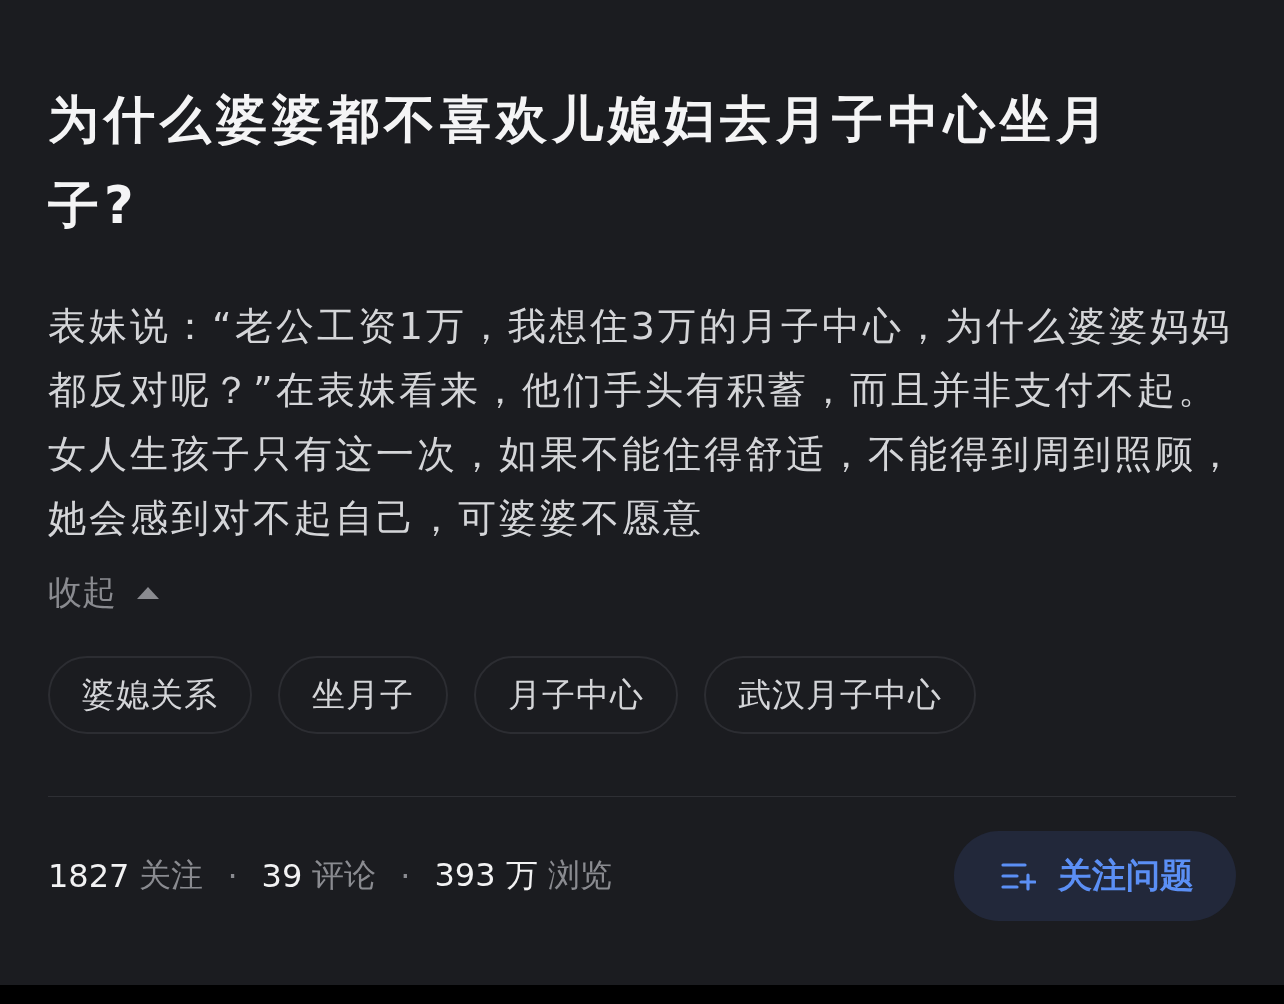  I want to click on stat-number: 393 万, so click(486, 875).